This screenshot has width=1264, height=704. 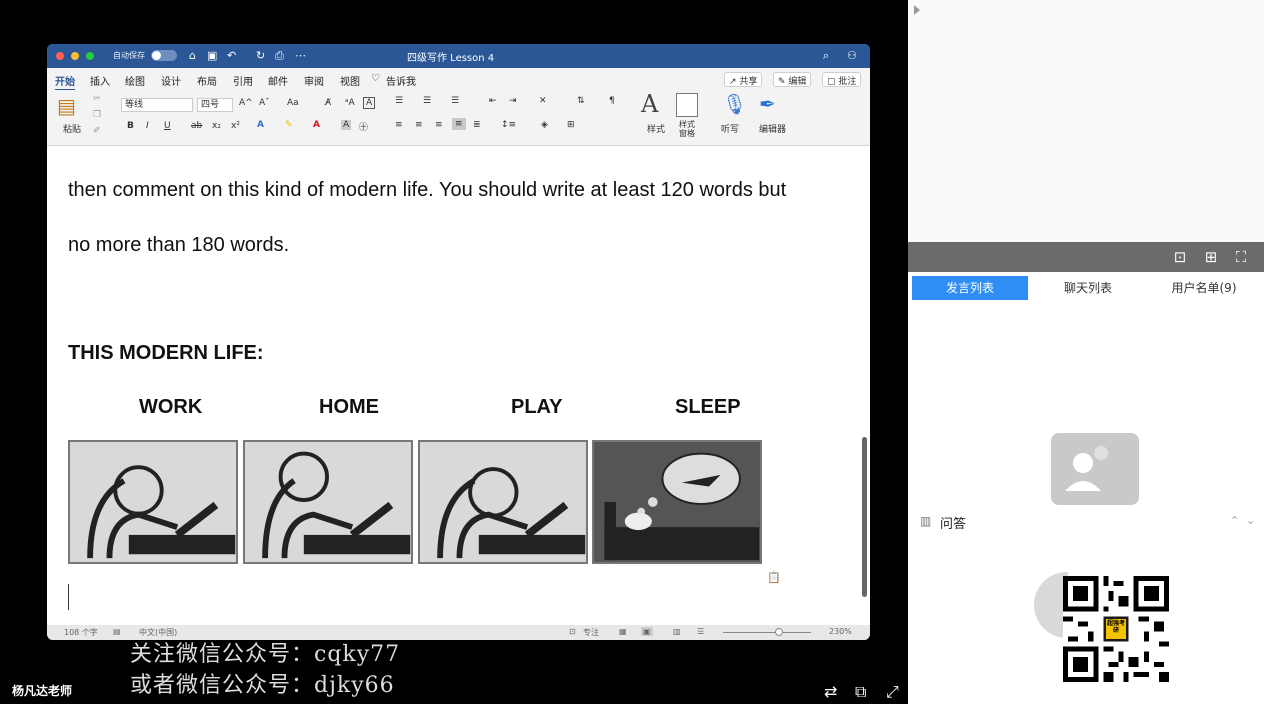 I want to click on cartoon-image, so click(x=416, y=502).